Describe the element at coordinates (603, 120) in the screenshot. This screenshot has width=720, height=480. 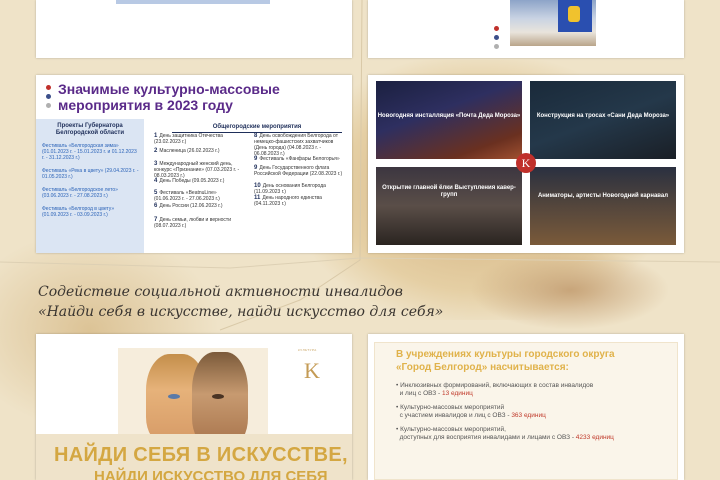
I see `photo-tile: Конструкция на тросах «Сани Деда Мороза»` at that location.